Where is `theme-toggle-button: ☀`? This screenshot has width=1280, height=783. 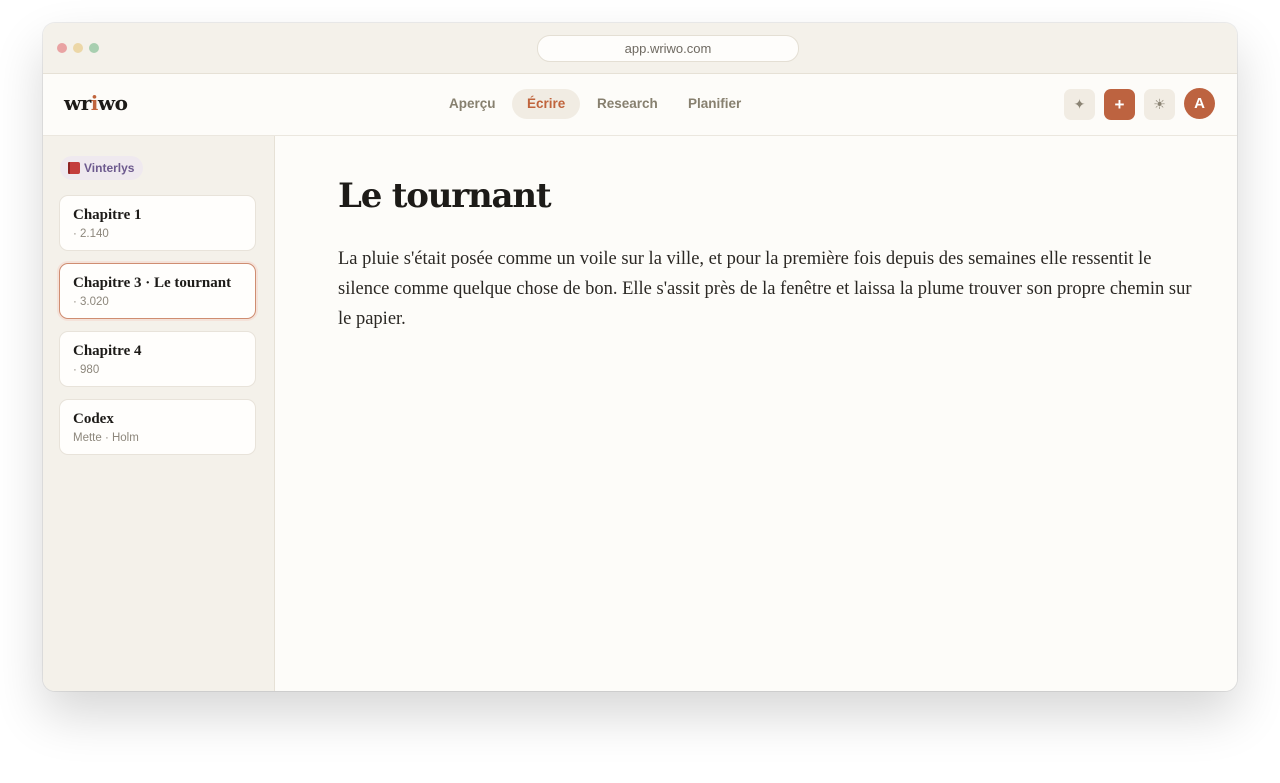 theme-toggle-button: ☀ is located at coordinates (1159, 104).